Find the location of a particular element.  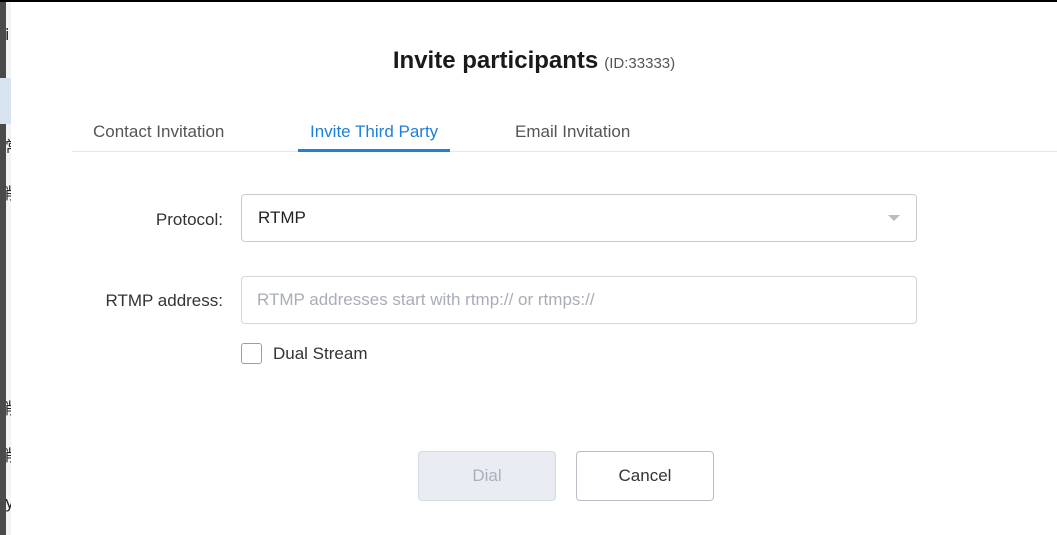

protocol-select: RTMP is located at coordinates (579, 218).